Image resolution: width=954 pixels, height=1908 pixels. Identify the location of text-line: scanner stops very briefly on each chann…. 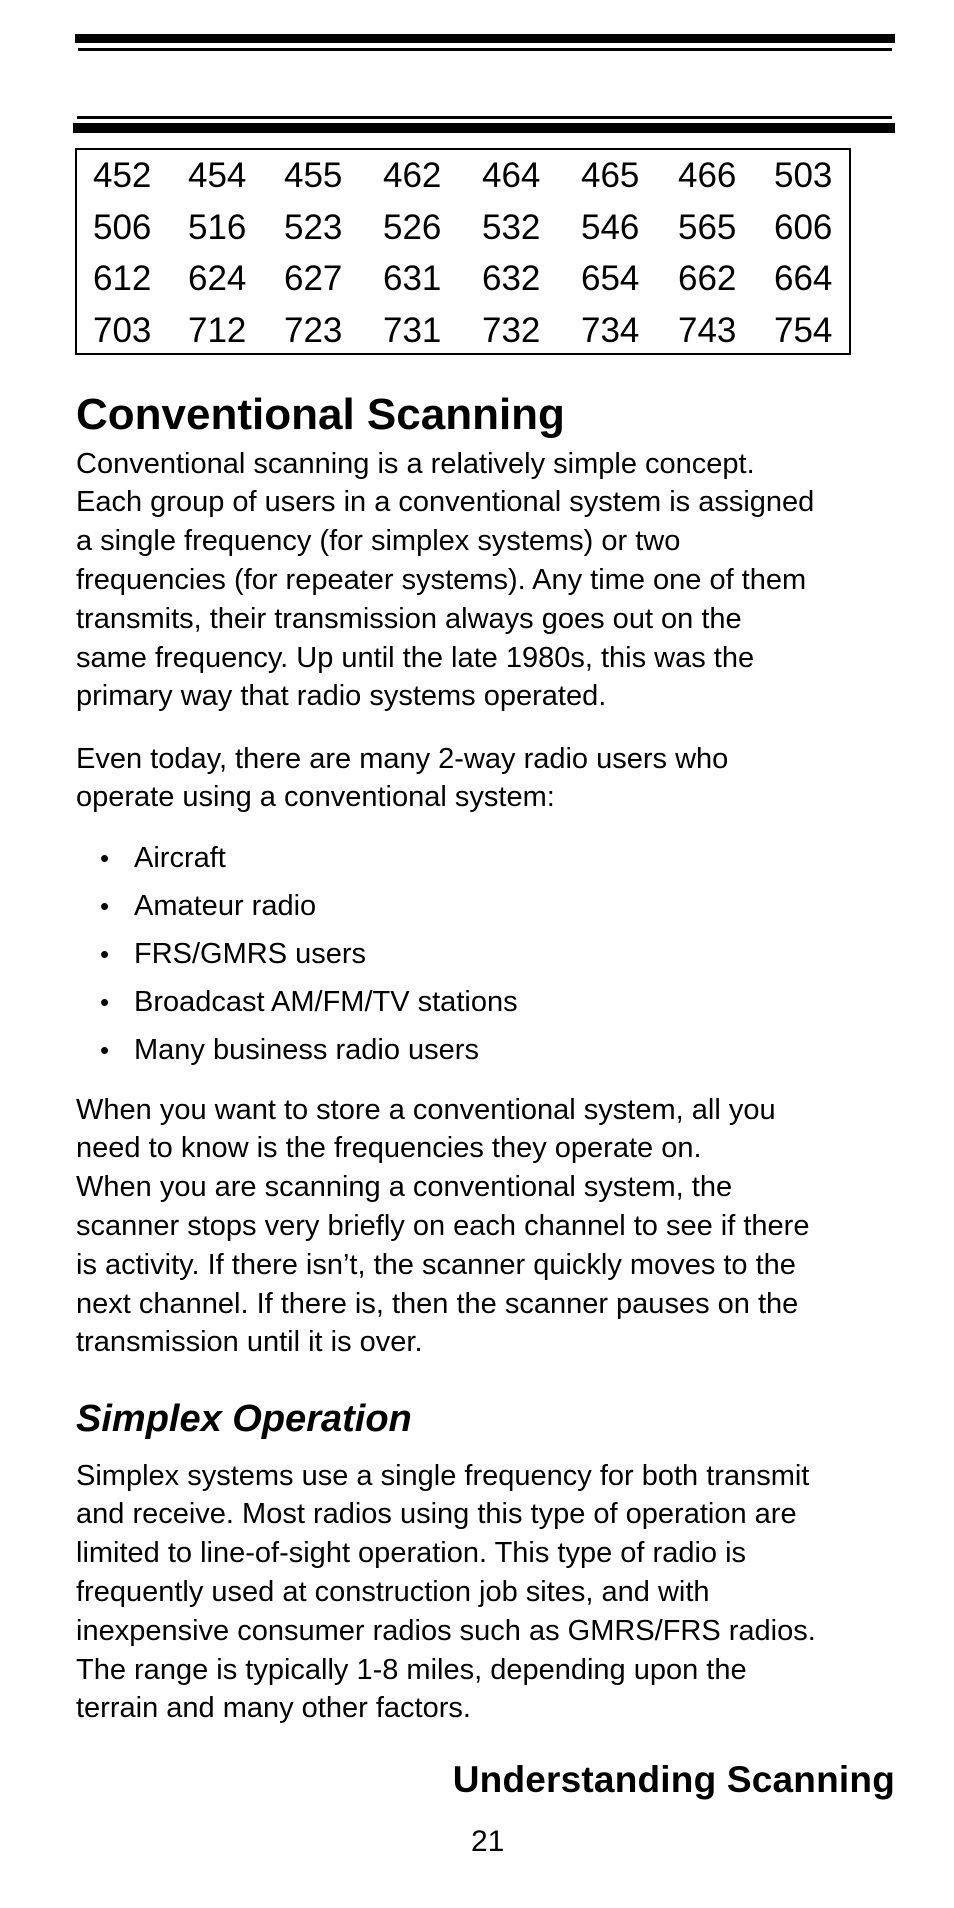
(443, 1225).